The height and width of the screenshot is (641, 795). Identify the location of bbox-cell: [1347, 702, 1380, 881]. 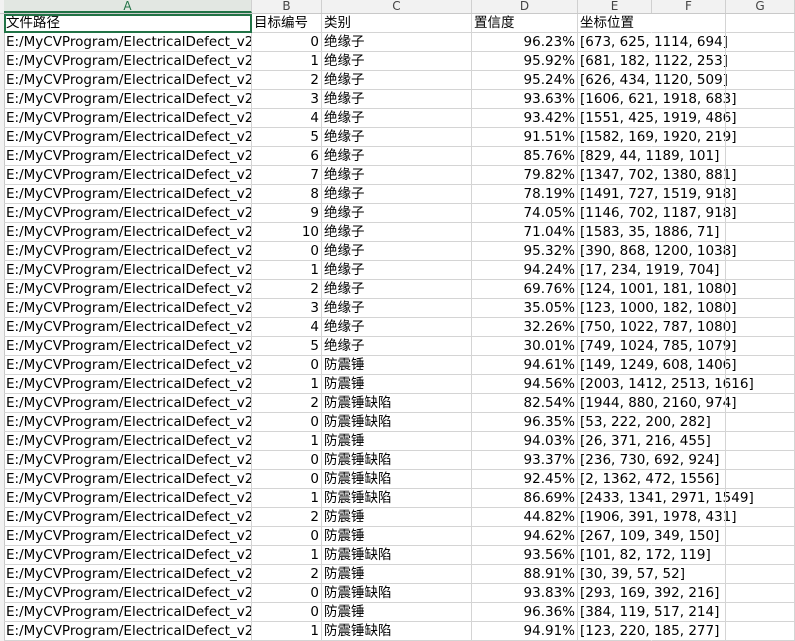
(657, 175).